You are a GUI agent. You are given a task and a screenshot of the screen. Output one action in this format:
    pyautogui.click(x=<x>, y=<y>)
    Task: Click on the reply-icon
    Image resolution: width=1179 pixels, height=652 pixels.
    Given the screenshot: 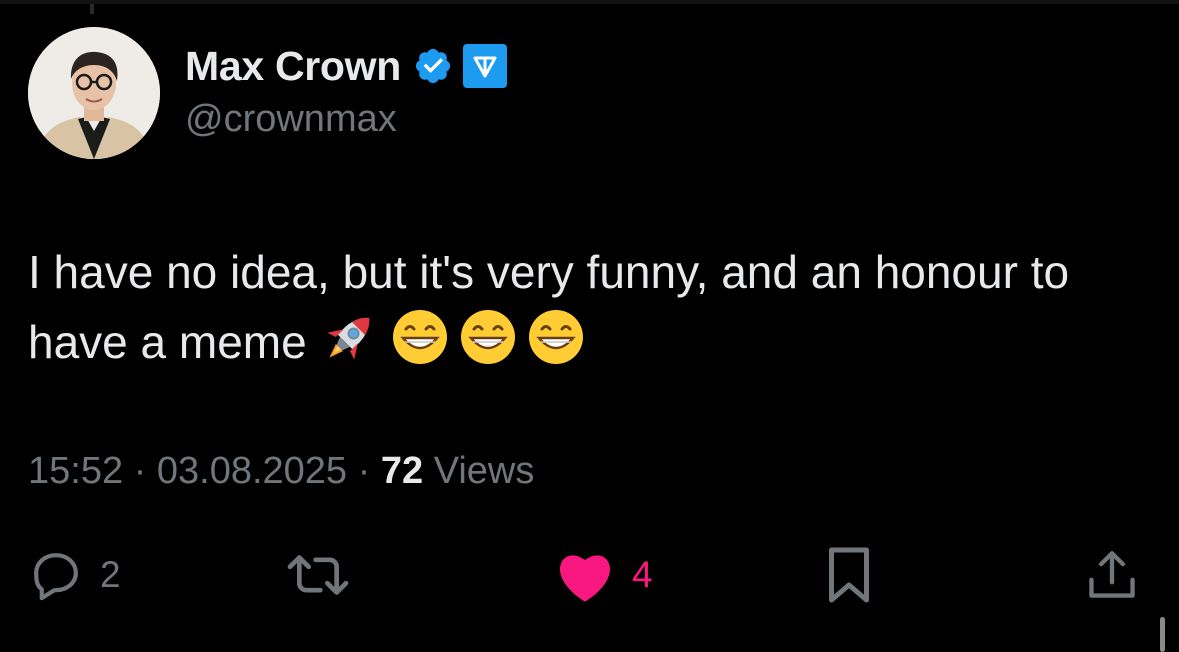 What is the action you would take?
    pyautogui.click(x=56, y=577)
    